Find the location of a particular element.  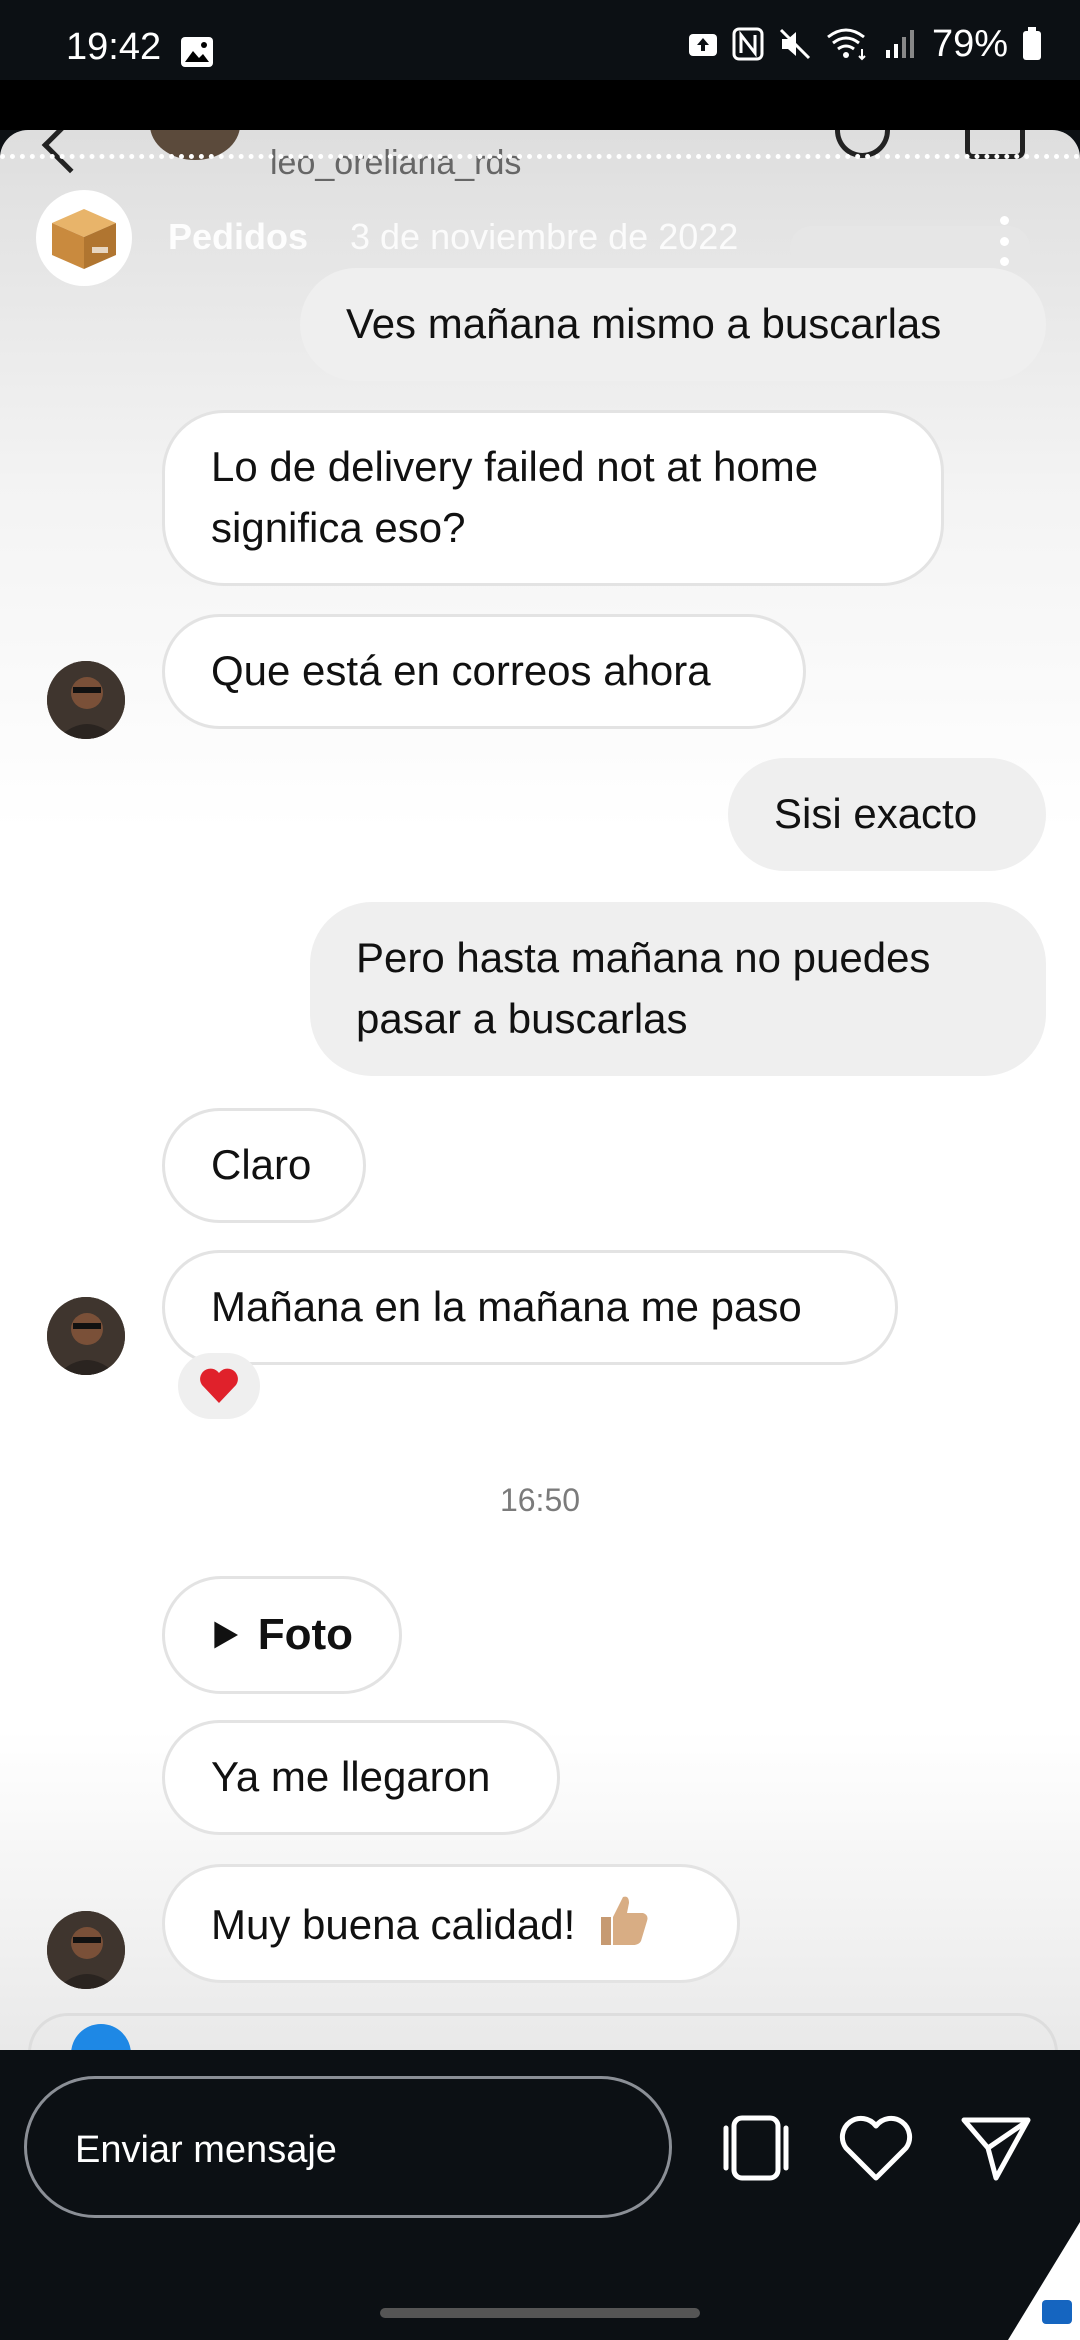

heart-icon is located at coordinates (876, 2148).